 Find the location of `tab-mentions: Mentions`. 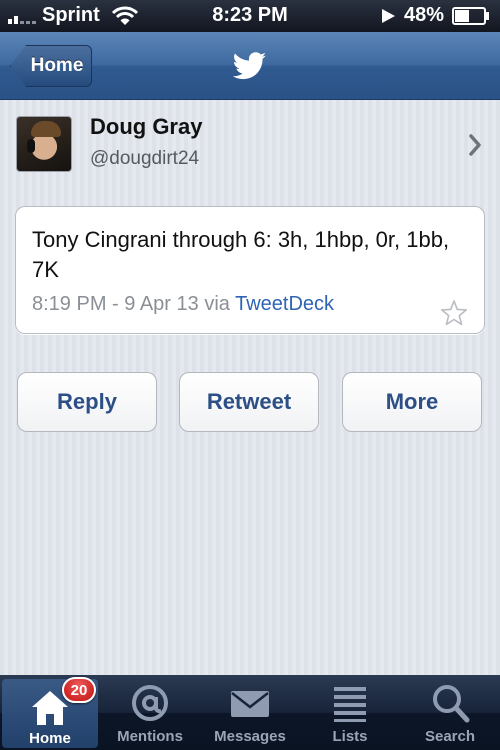

tab-mentions: Mentions is located at coordinates (150, 712).